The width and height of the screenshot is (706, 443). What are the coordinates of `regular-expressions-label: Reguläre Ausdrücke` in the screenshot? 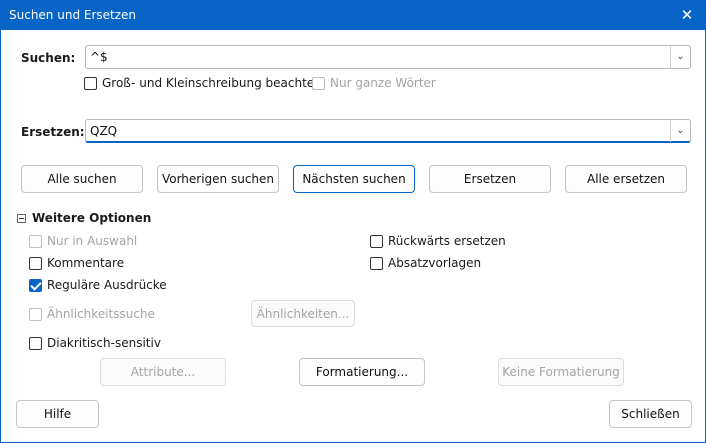 It's located at (107, 285).